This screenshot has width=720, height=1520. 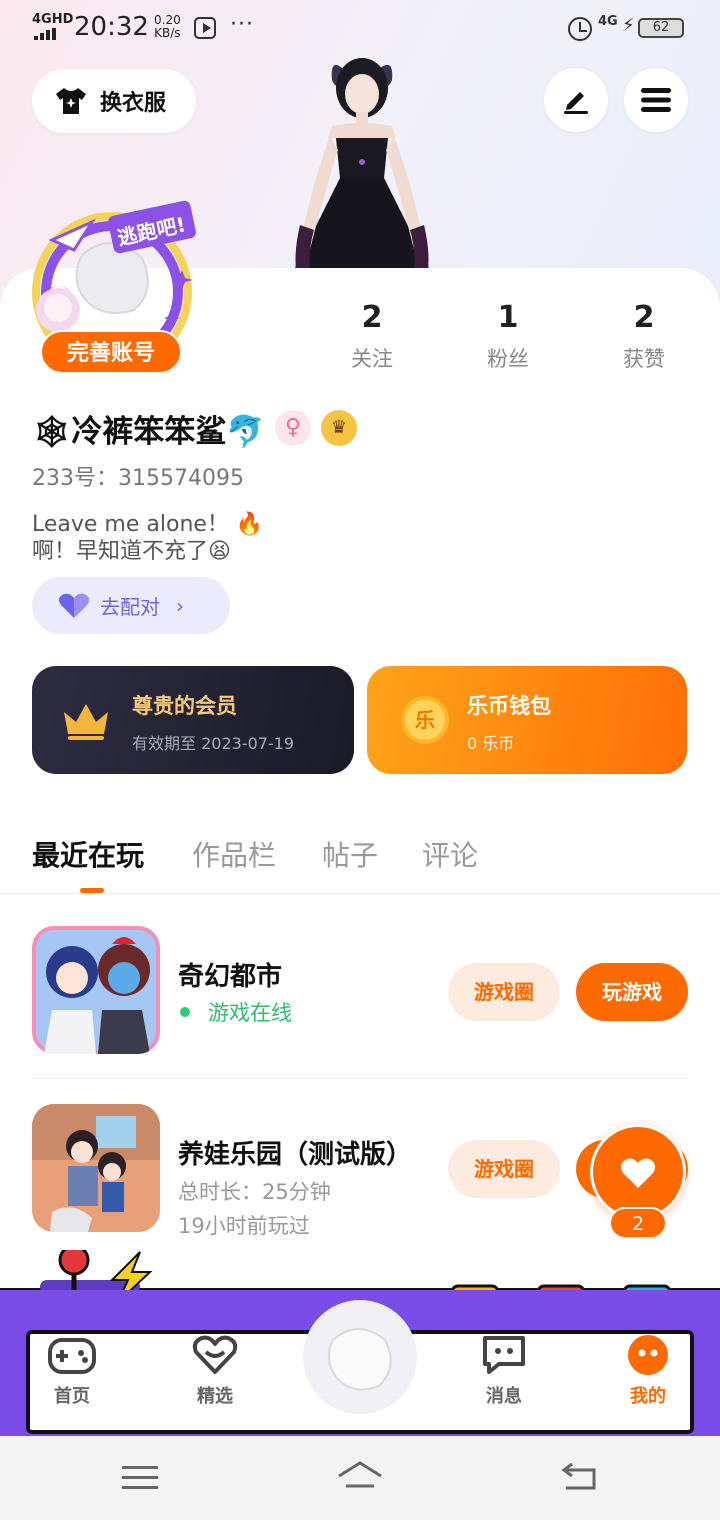 What do you see at coordinates (661, 28) in the screenshot?
I see `battery-indicator: 62` at bounding box center [661, 28].